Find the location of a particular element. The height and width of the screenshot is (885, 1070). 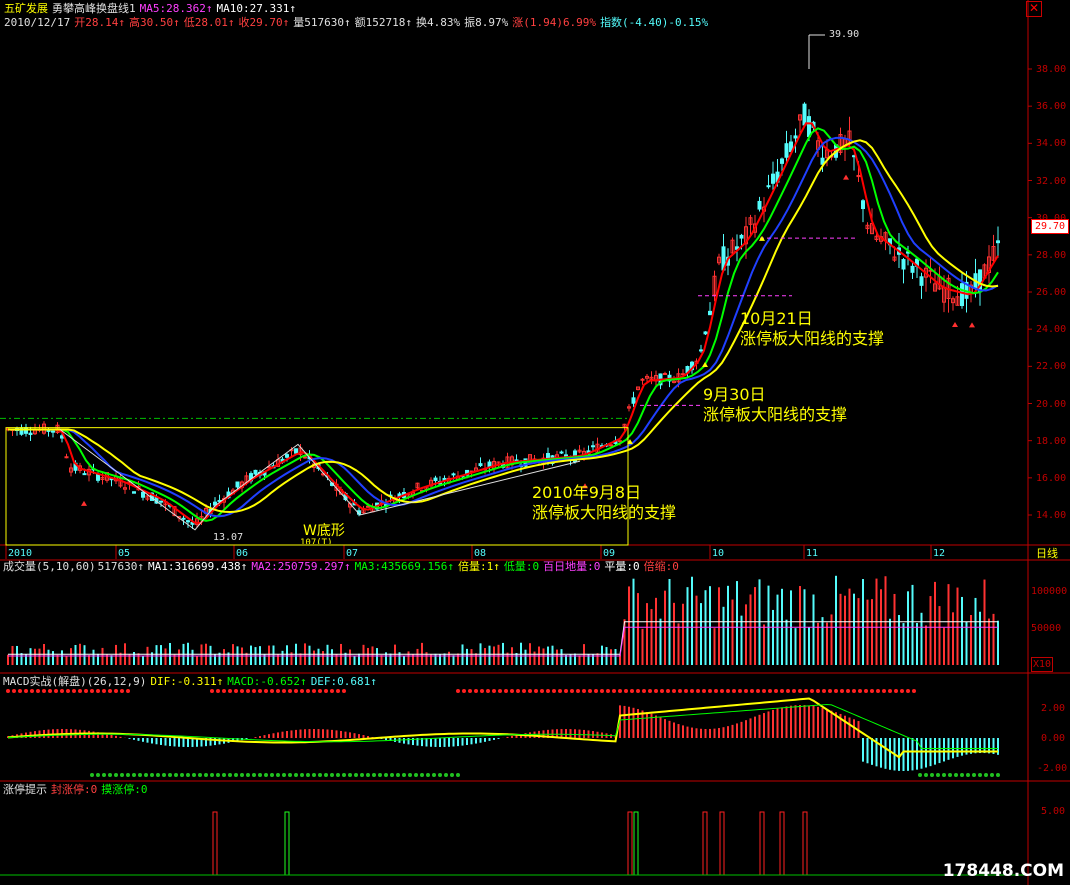

close-icon: ✕ is located at coordinates (1034, 9).